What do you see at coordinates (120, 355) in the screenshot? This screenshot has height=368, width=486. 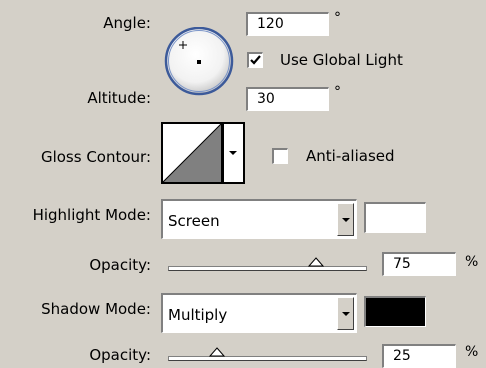 I see `shadow-opacity-label: Opacity:` at bounding box center [120, 355].